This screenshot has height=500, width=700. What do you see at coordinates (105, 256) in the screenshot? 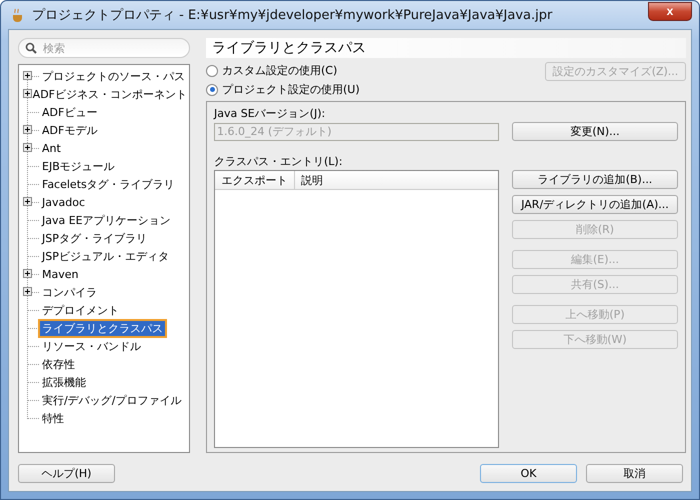
I see `tree-item: JSPビジュアル・エディタ` at bounding box center [105, 256].